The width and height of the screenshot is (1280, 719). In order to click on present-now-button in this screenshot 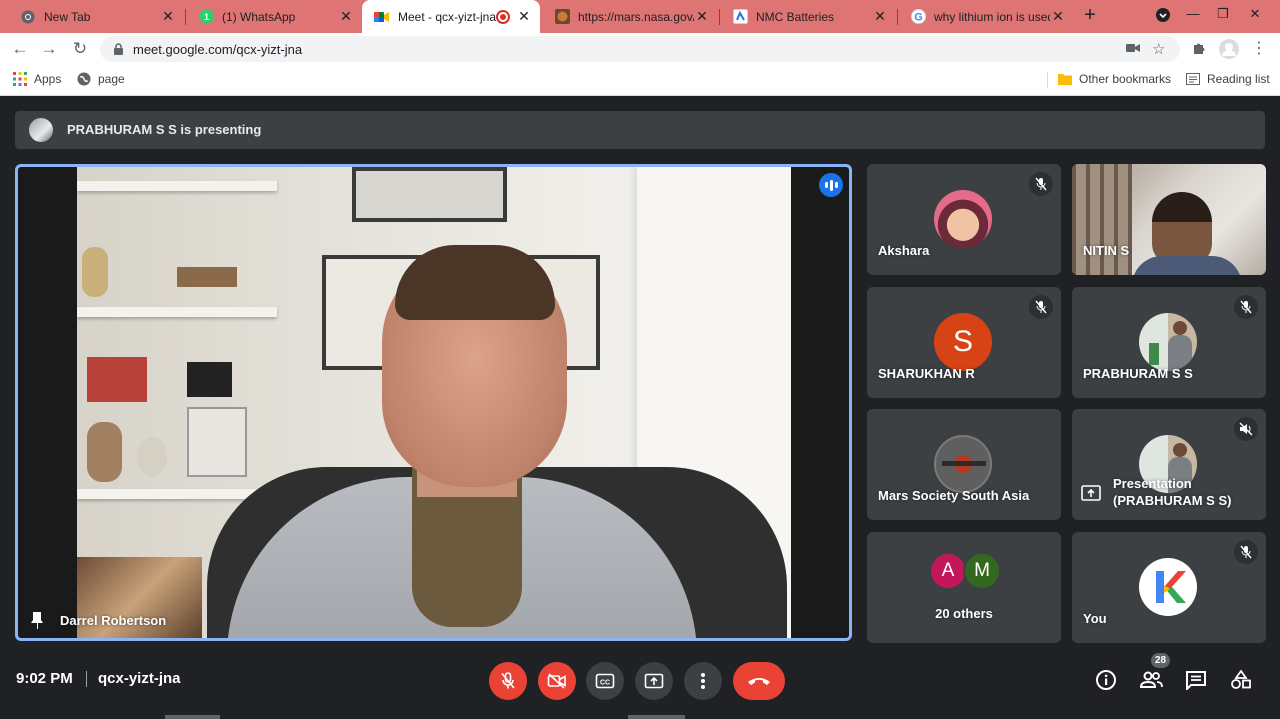, I will do `click(654, 681)`.